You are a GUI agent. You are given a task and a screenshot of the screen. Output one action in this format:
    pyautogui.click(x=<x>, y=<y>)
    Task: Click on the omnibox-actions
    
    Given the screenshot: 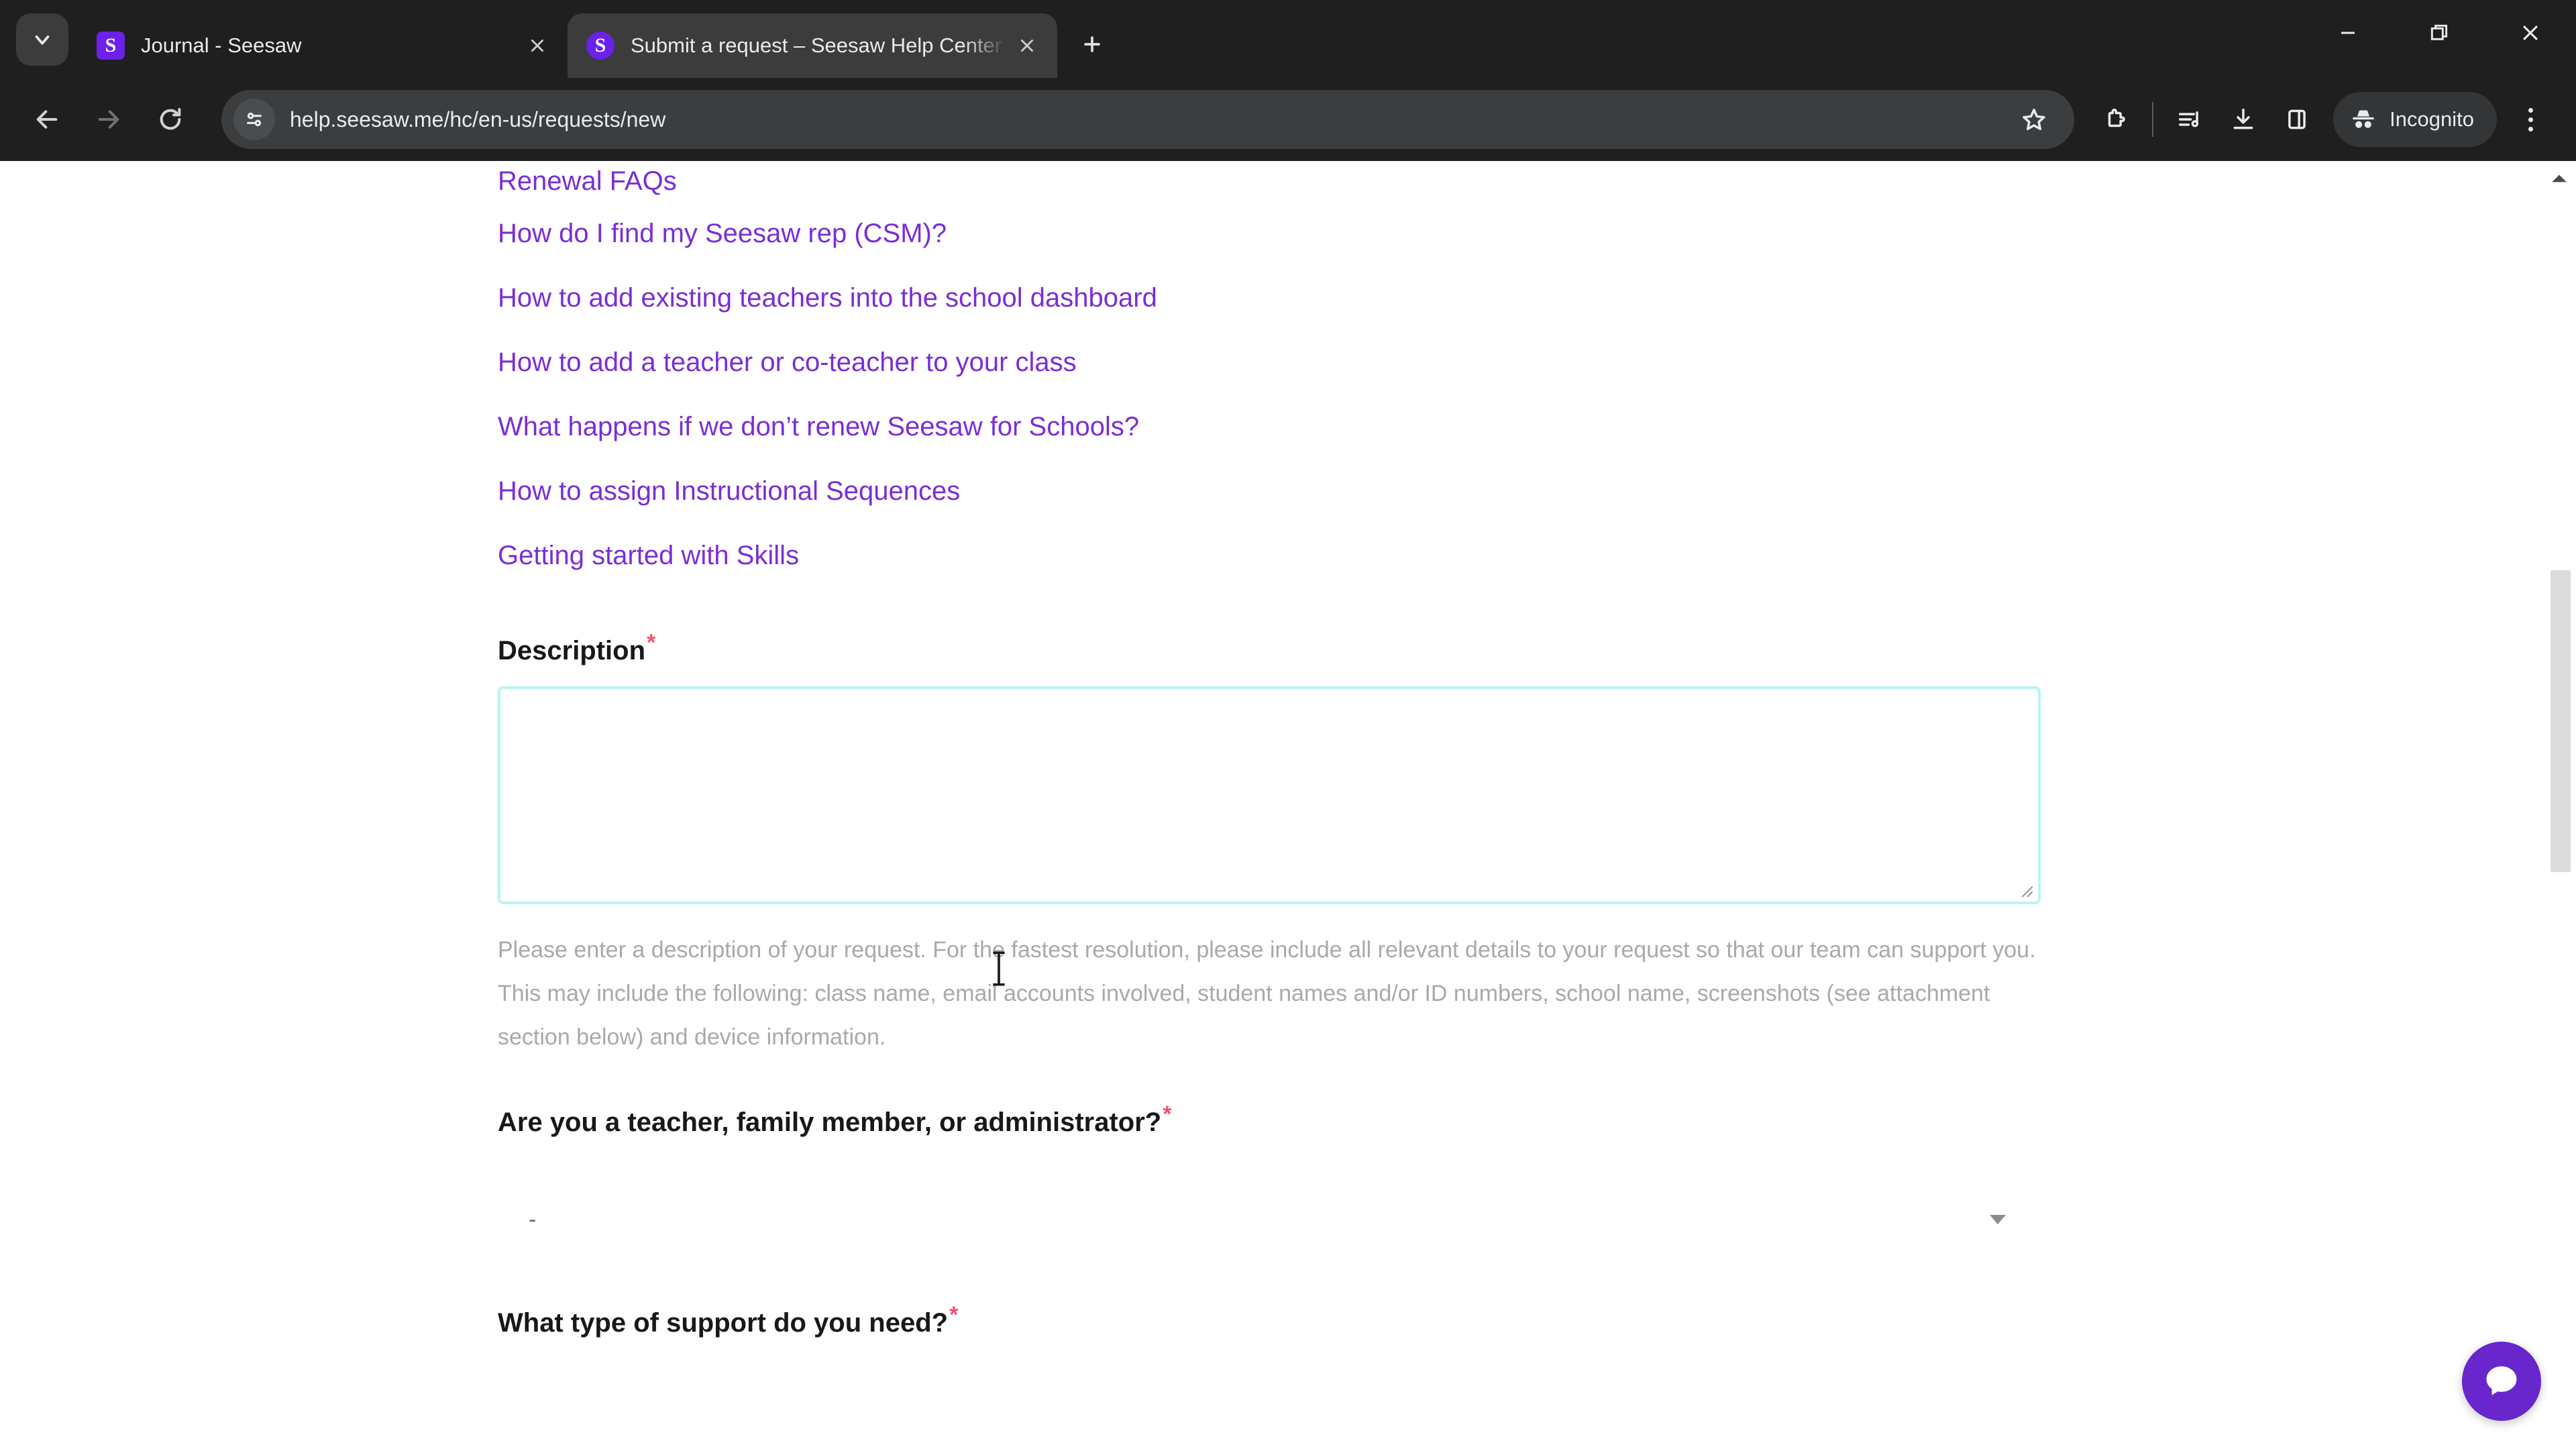 What is the action you would take?
    pyautogui.click(x=2034, y=119)
    